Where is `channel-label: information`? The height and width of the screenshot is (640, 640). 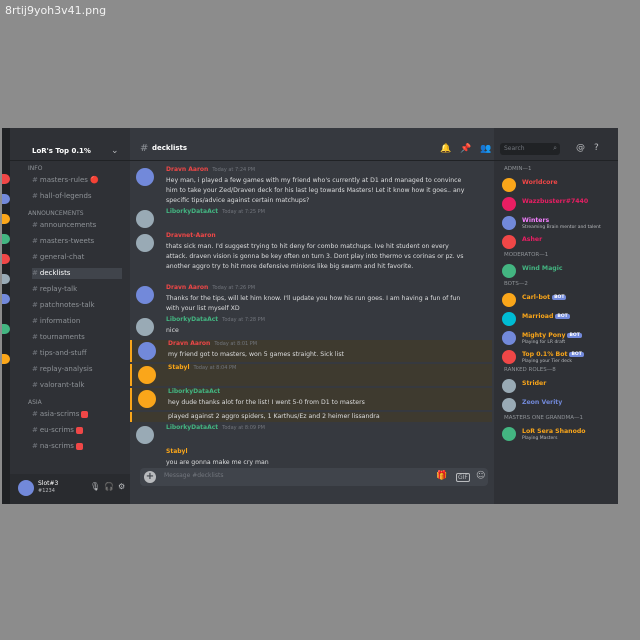
channel-label: information is located at coordinates (60, 321).